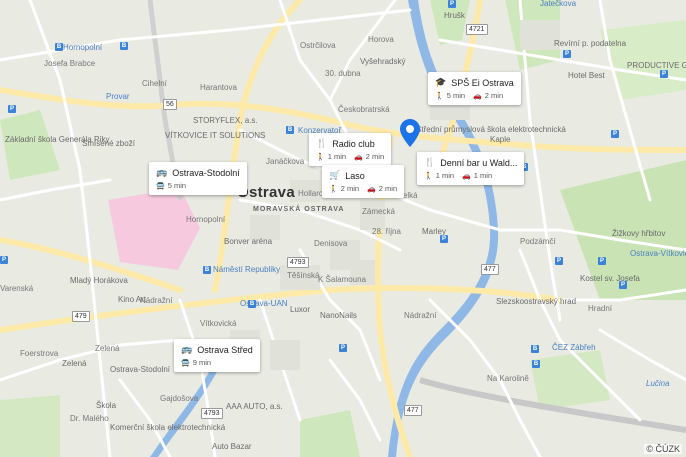 This screenshot has width=686, height=457. What do you see at coordinates (500, 139) in the screenshot?
I see `place-label: Kaple` at bounding box center [500, 139].